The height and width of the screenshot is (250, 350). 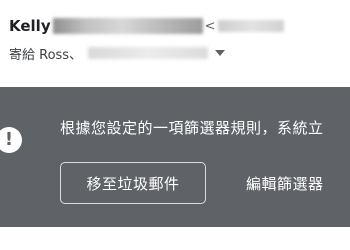 I want to click on recipient-row: 寄給 Ross、, so click(x=117, y=53).